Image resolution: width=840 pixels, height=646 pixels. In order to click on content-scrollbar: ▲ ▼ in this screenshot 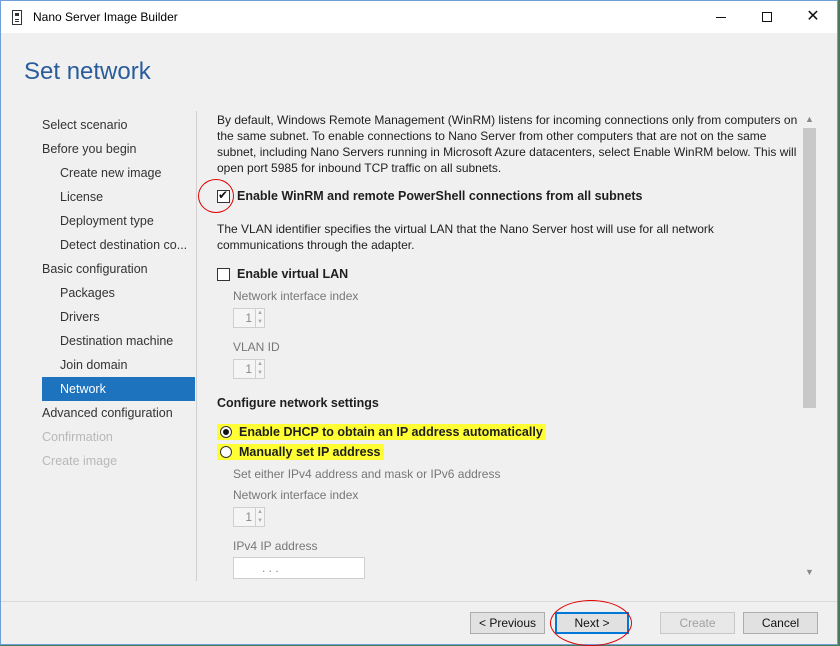, I will do `click(809, 346)`.